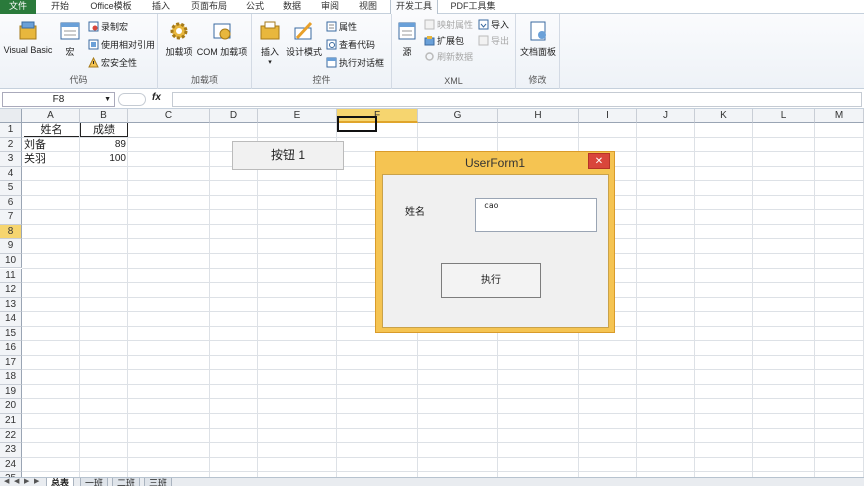 This screenshot has width=864, height=486. What do you see at coordinates (11, 450) in the screenshot?
I see `row-header-23: 23` at bounding box center [11, 450].